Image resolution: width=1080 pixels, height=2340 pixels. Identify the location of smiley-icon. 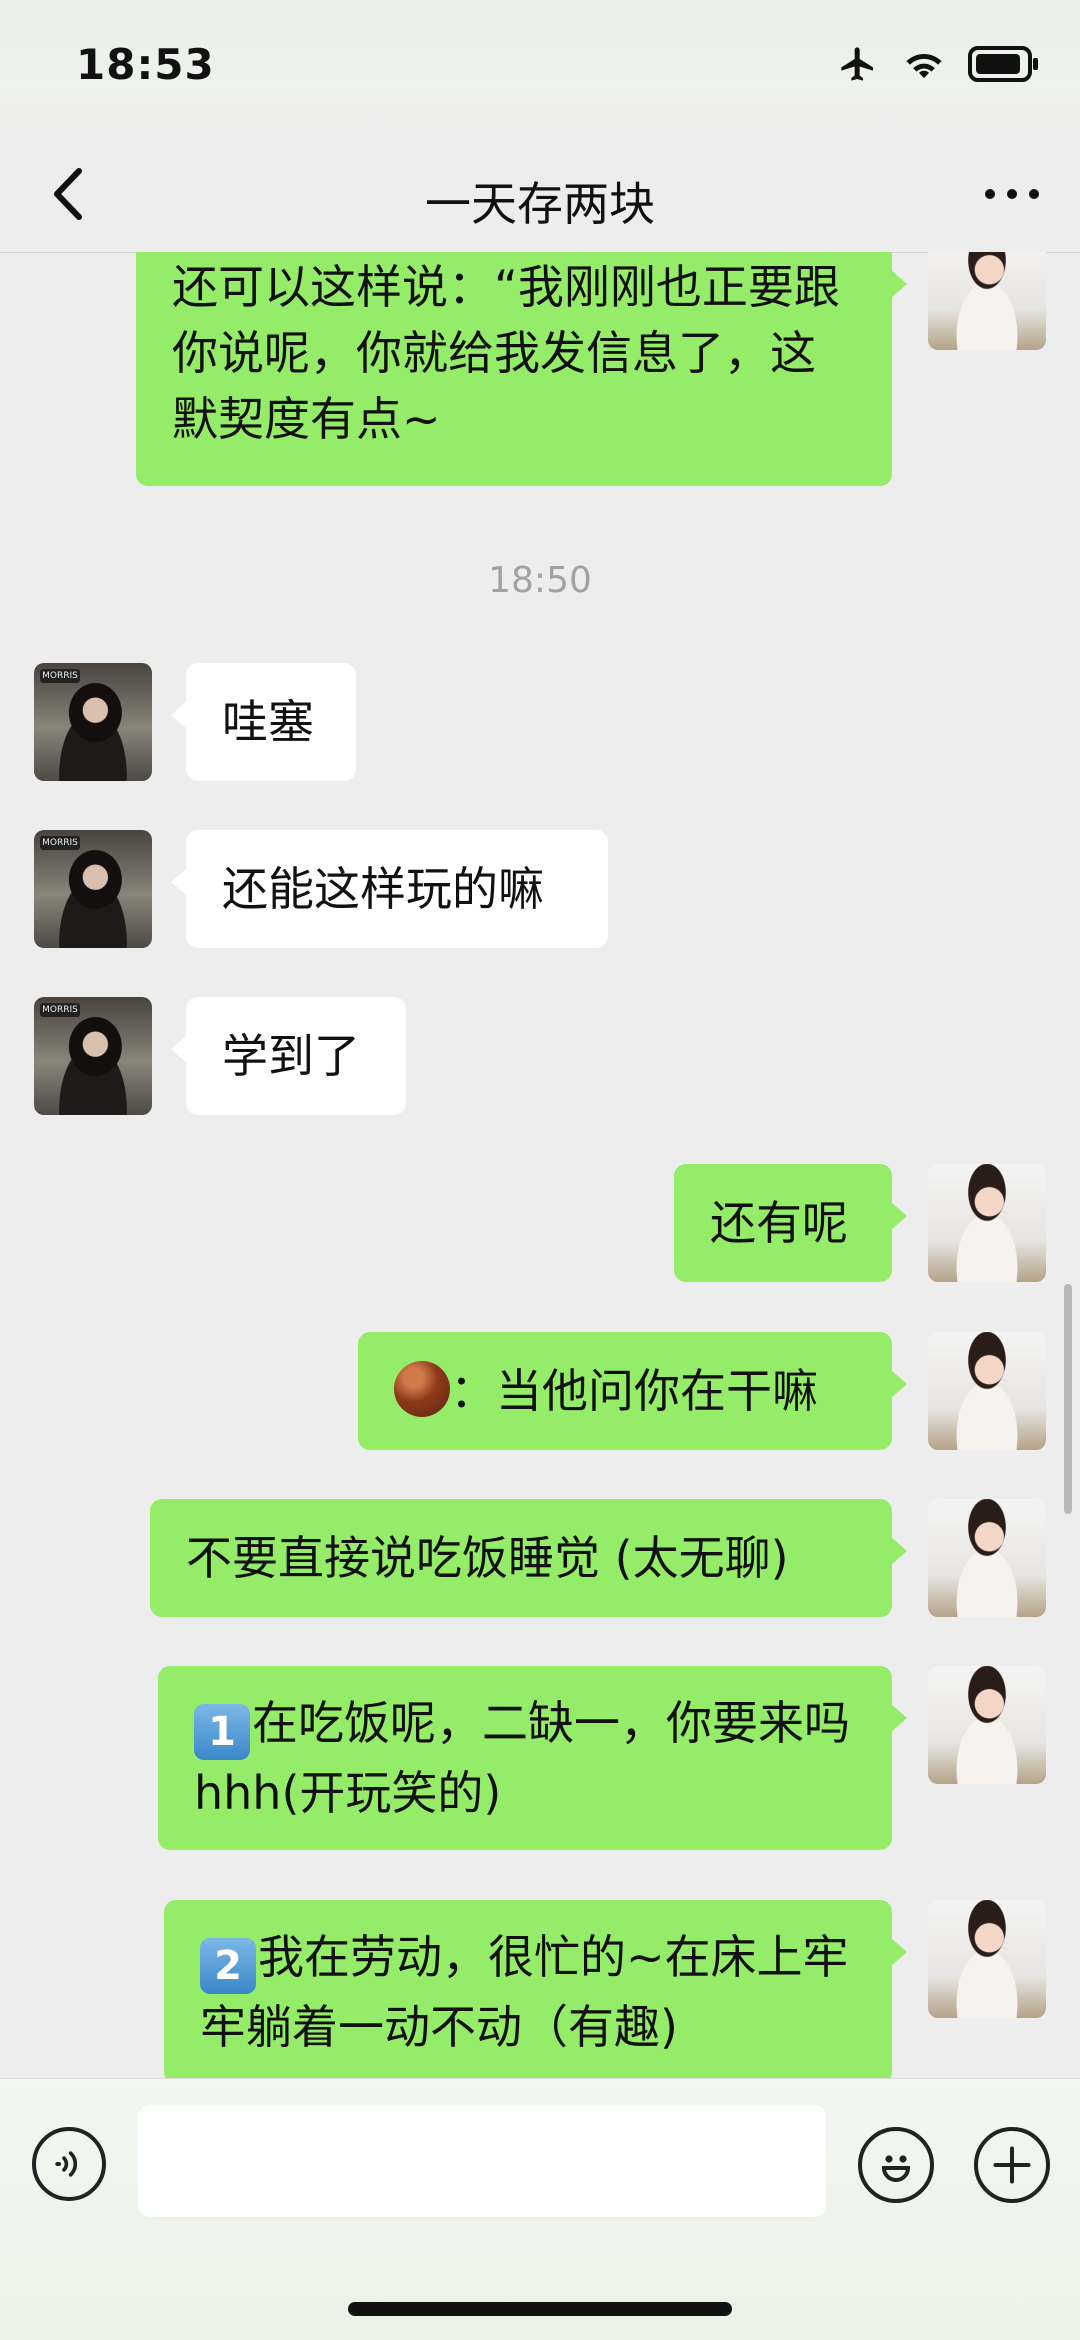
(896, 2168).